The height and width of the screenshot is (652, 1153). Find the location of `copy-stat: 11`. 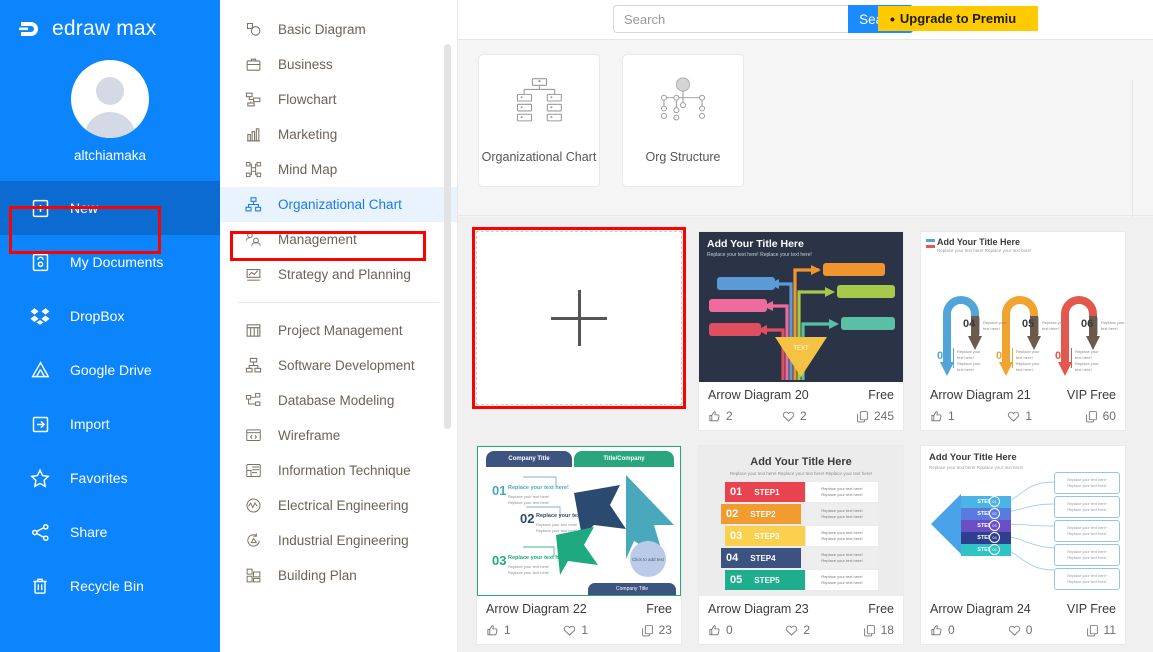

copy-stat: 11 is located at coordinates (1101, 630).